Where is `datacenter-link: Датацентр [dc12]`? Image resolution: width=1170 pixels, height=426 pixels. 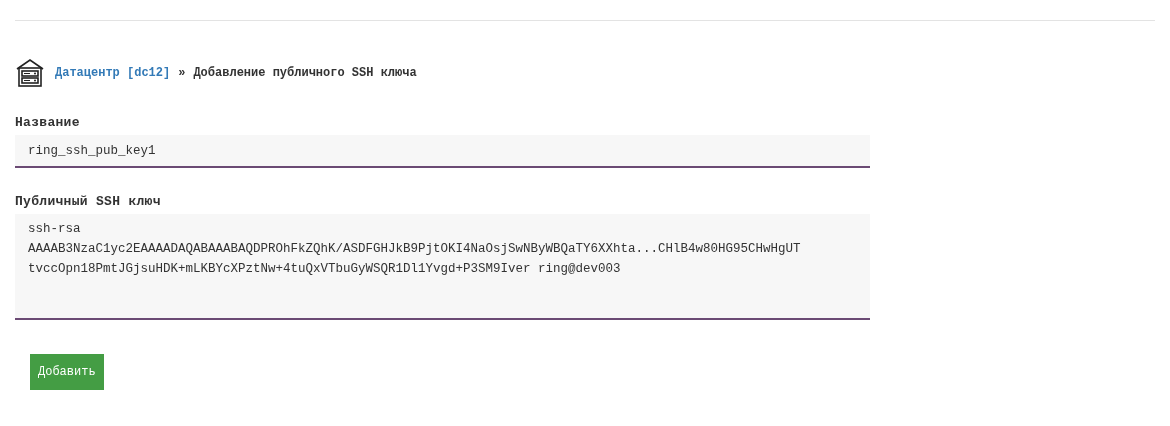
datacenter-link: Датацентр [dc12] is located at coordinates (113, 73).